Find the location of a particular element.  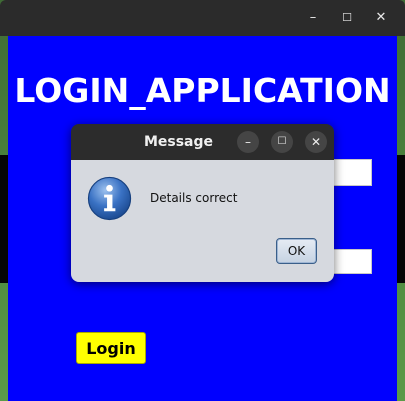

dialog-close-button: ✕ is located at coordinates (316, 142).